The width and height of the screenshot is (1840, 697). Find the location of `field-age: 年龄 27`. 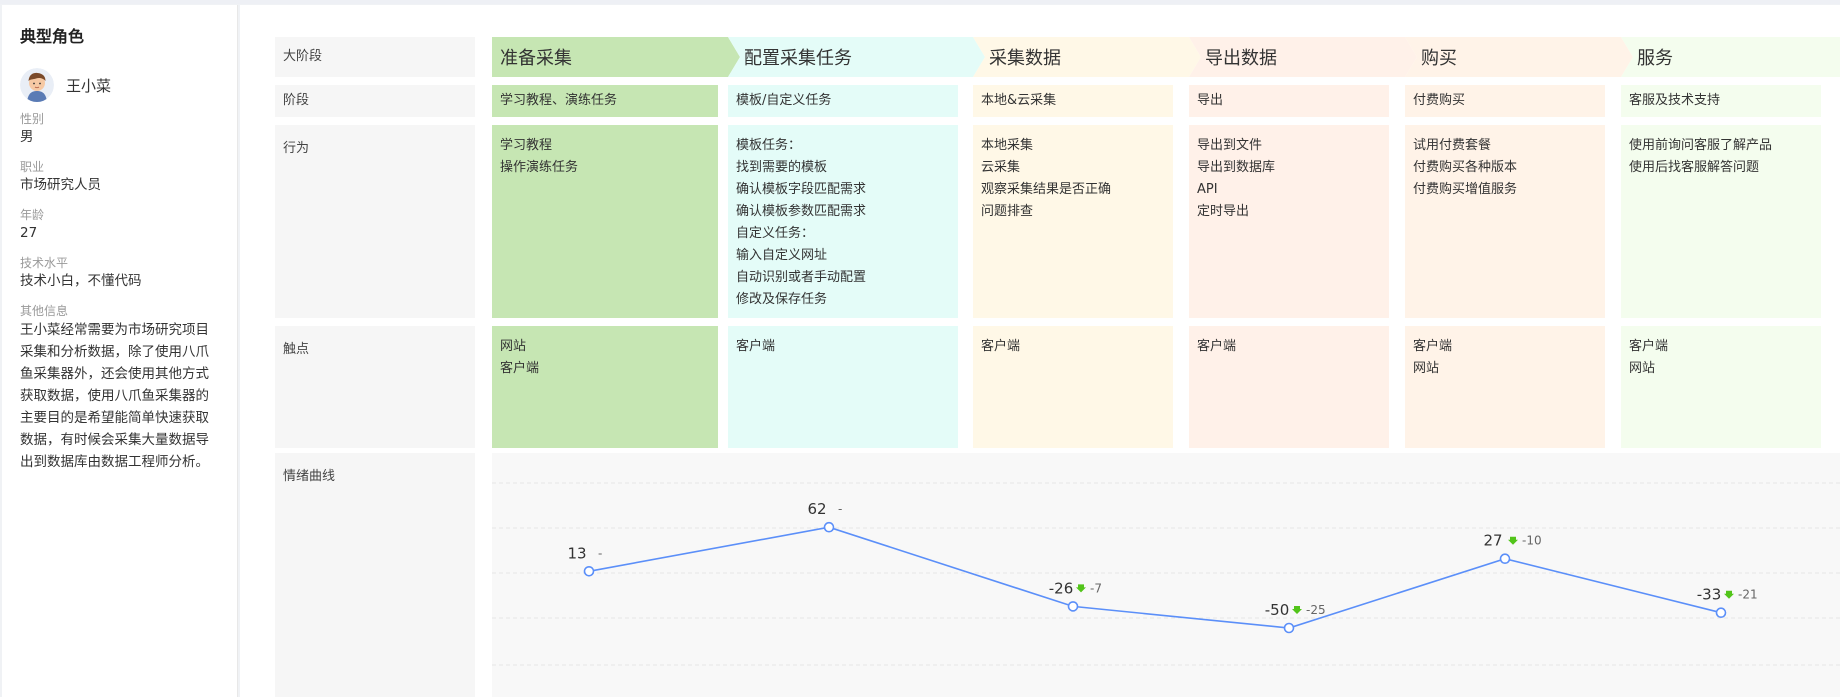

field-age: 年龄 27 is located at coordinates (119, 225).